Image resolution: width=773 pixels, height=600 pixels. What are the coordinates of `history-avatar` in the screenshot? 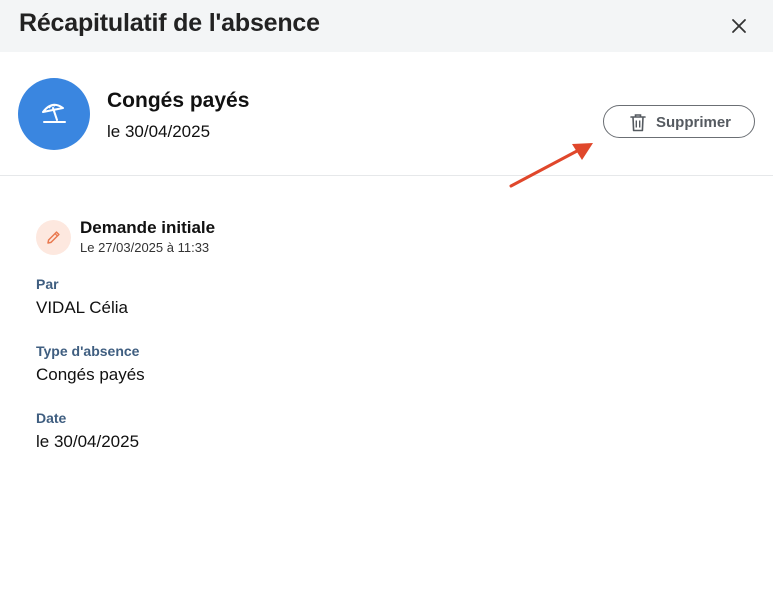 It's located at (53, 237).